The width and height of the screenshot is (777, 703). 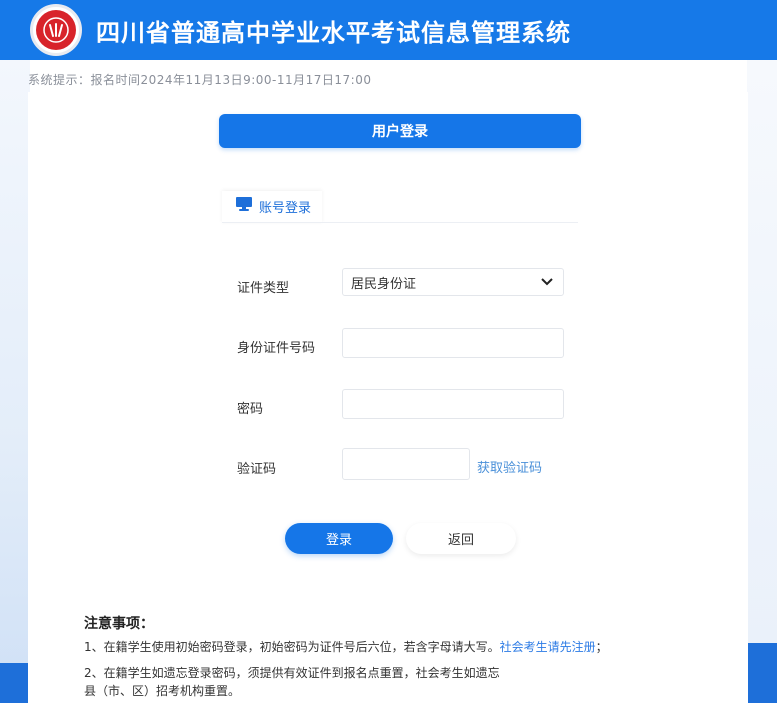 I want to click on back-button: 返回, so click(x=461, y=538).